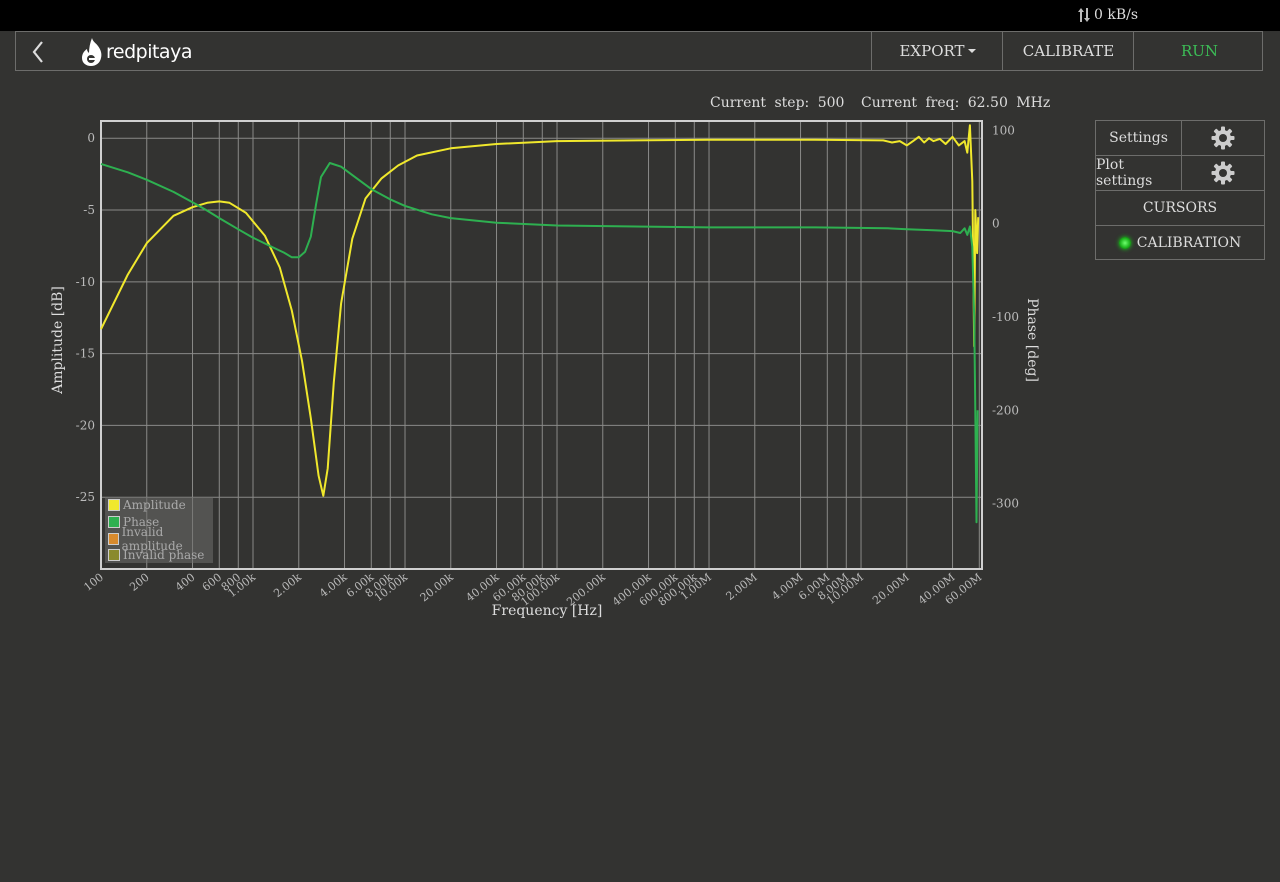 This screenshot has width=1280, height=882. Describe the element at coordinates (85, 282) in the screenshot. I see `y-tick-label: -10` at that location.